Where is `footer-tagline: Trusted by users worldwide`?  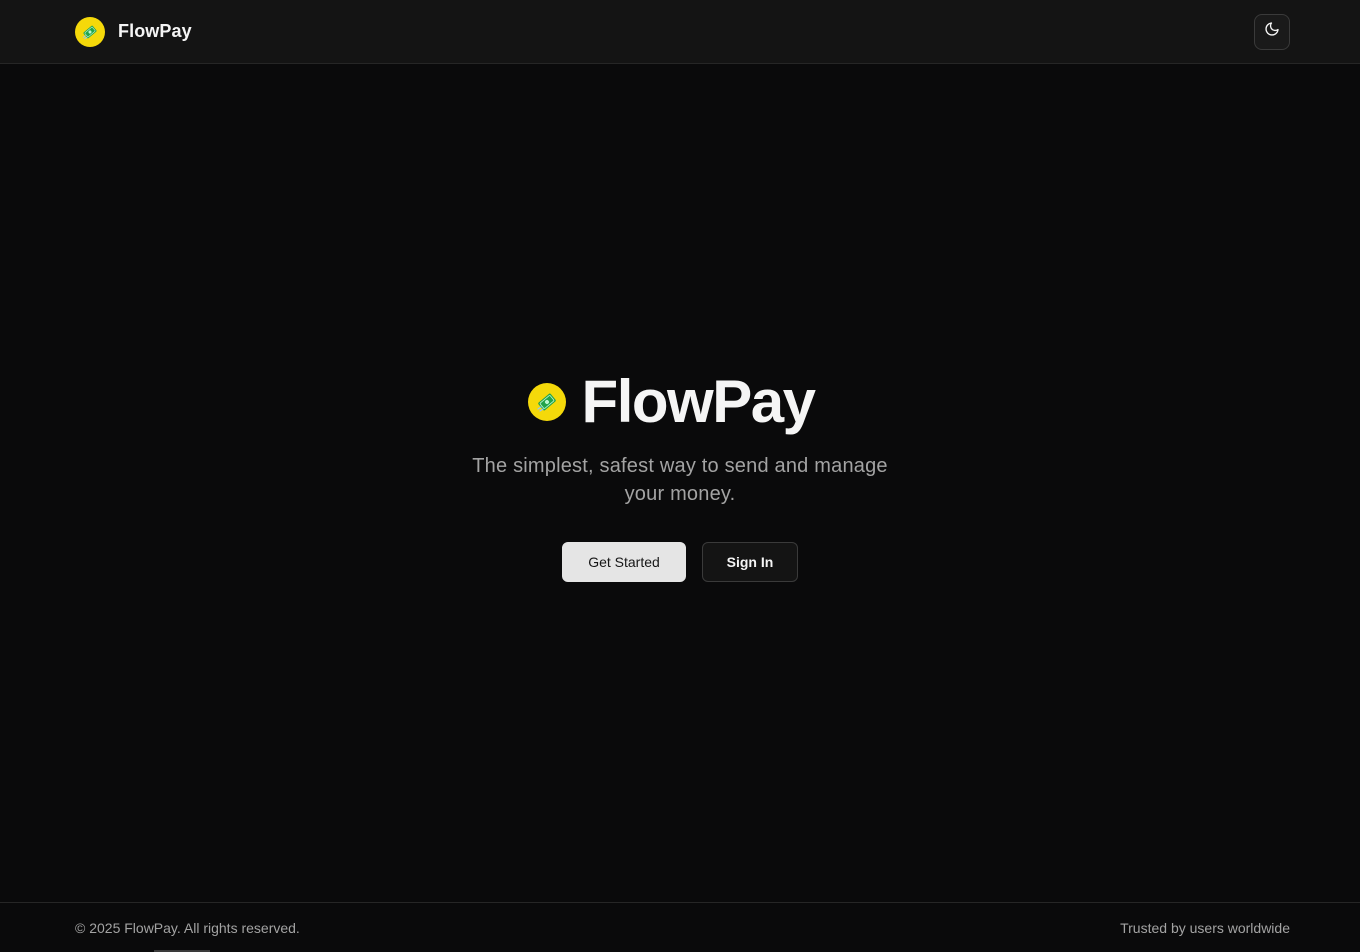
footer-tagline: Trusted by users worldwide is located at coordinates (1205, 927).